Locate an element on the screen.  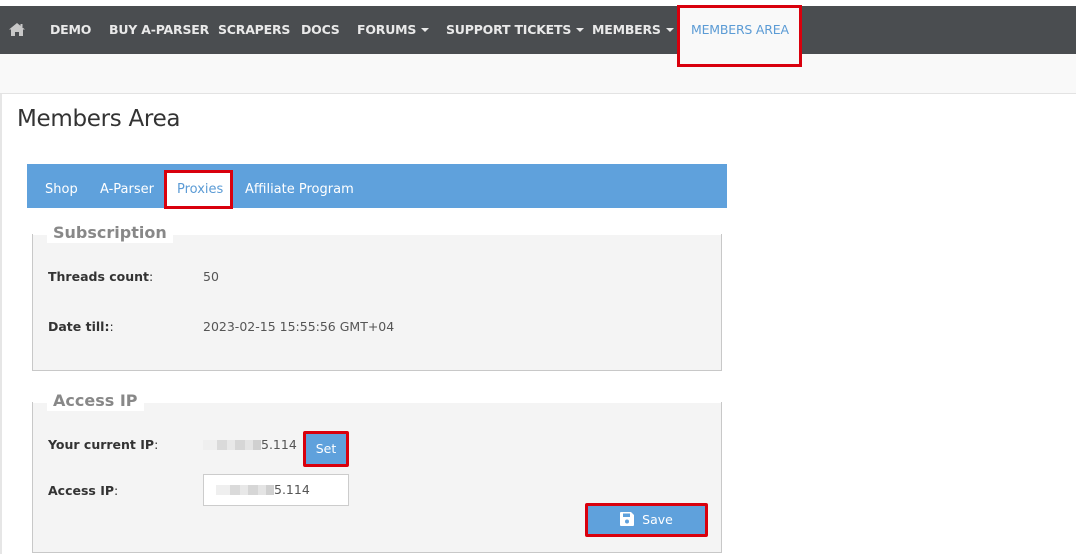
nav-item-docs: DOCS is located at coordinates (320, 30).